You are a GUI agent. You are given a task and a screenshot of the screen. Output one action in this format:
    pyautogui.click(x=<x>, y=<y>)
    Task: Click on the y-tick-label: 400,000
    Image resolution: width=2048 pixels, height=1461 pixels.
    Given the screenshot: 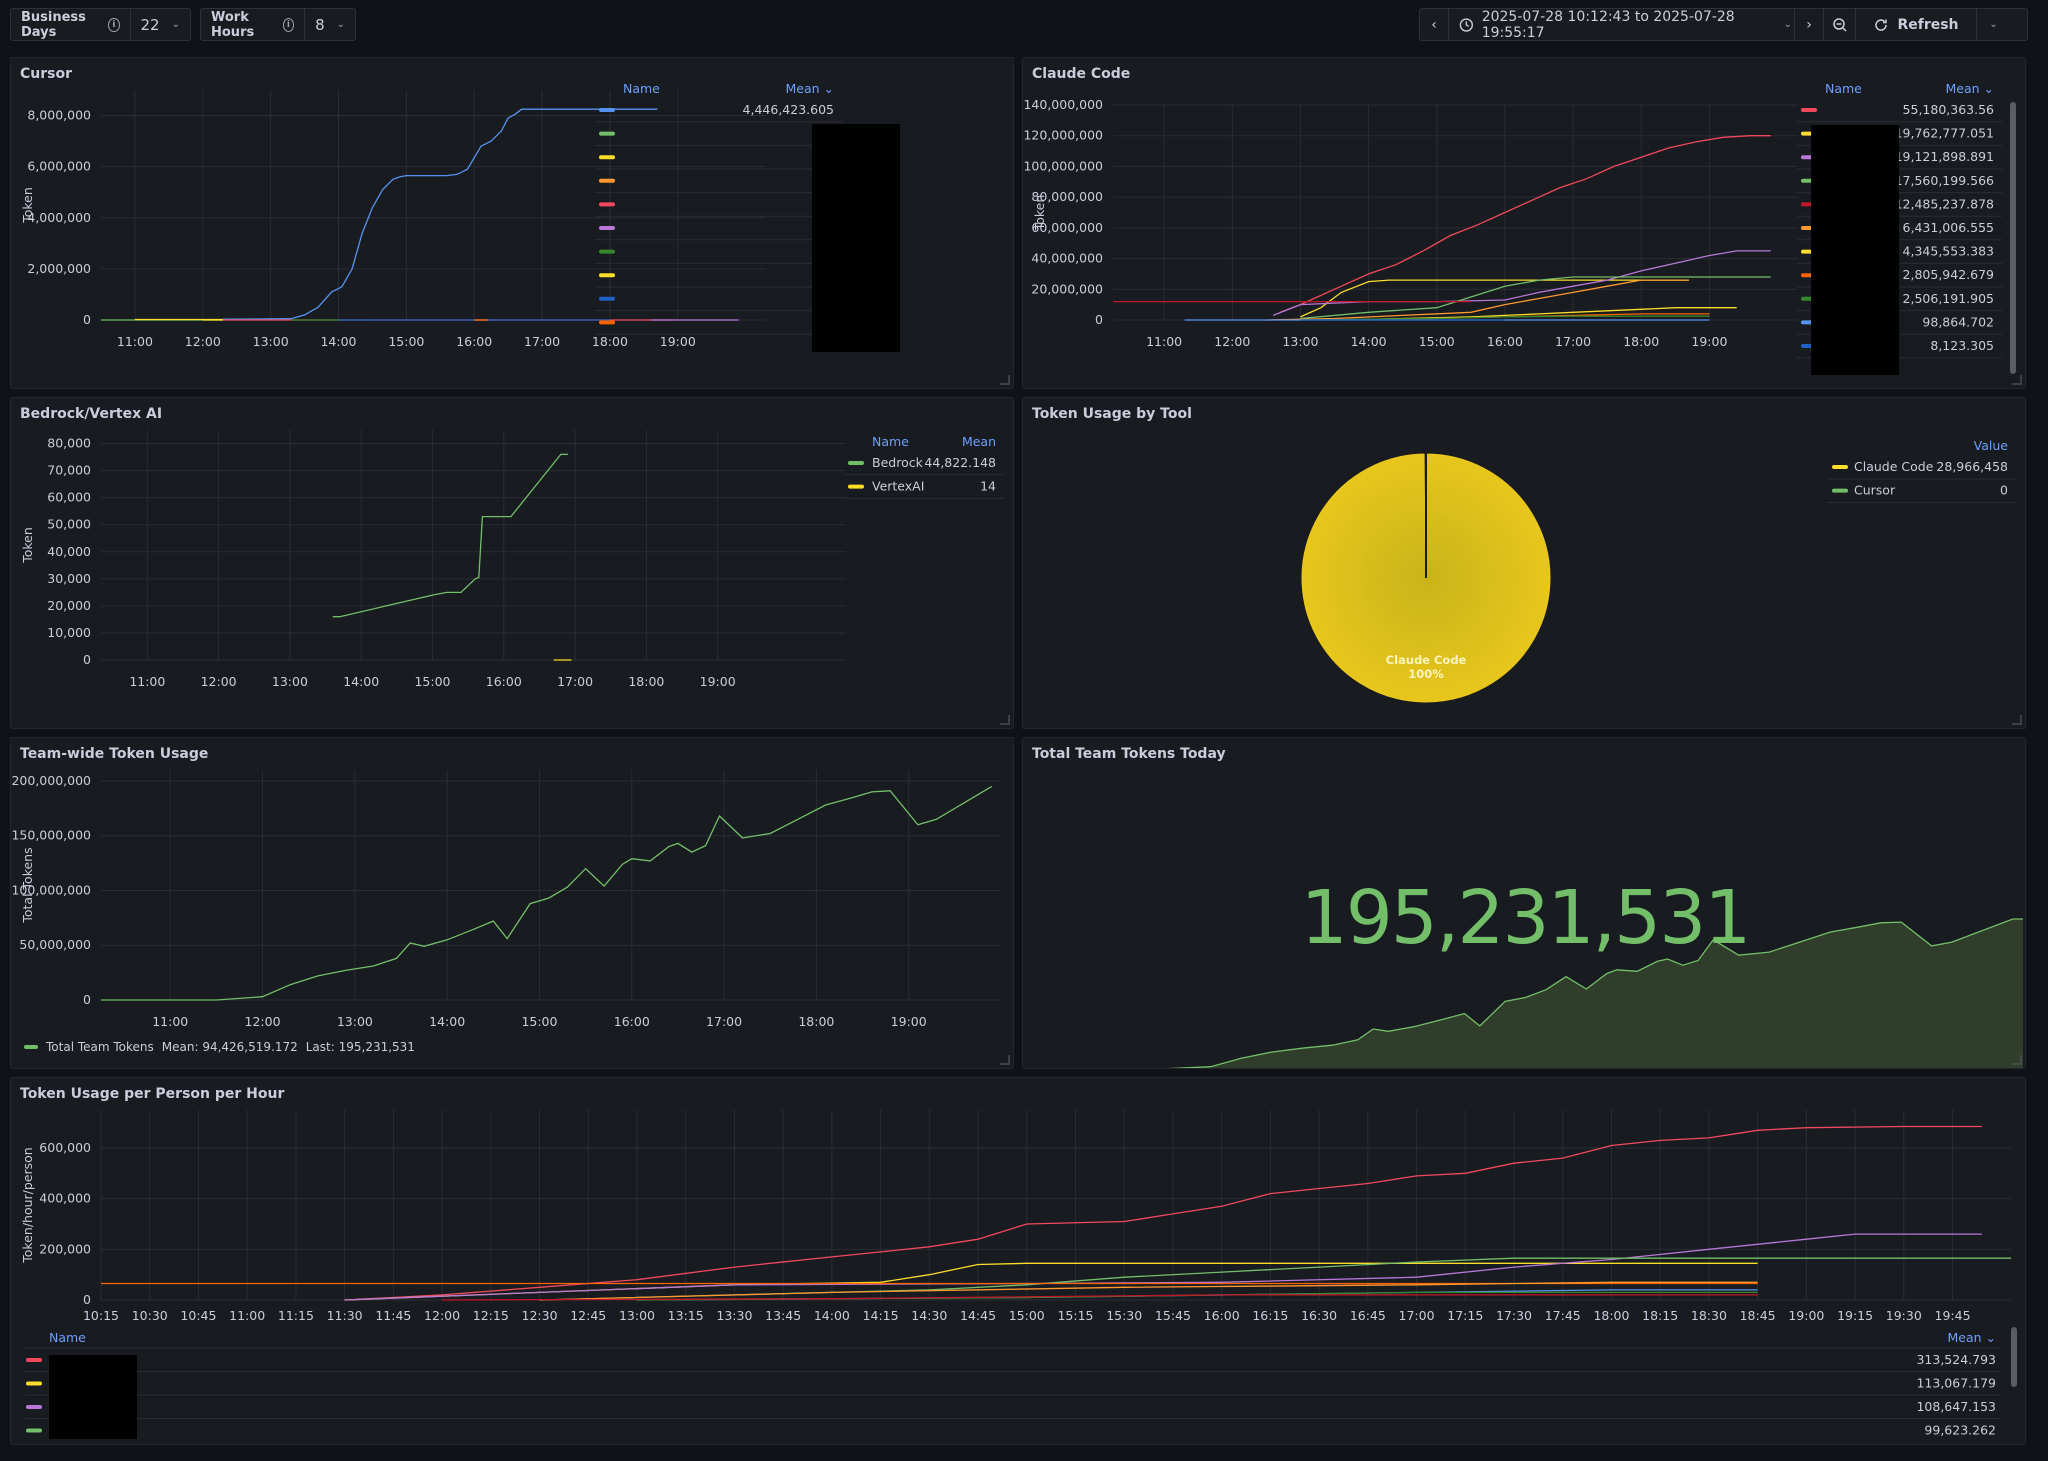 What is the action you would take?
    pyautogui.click(x=65, y=1198)
    